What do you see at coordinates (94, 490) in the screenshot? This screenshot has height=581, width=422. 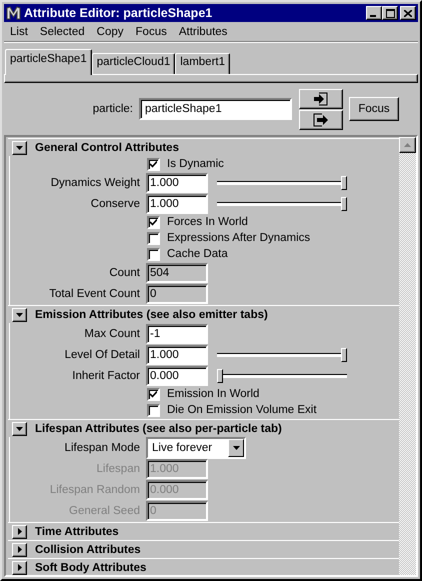 I see `field-label: Lifespan Random` at bounding box center [94, 490].